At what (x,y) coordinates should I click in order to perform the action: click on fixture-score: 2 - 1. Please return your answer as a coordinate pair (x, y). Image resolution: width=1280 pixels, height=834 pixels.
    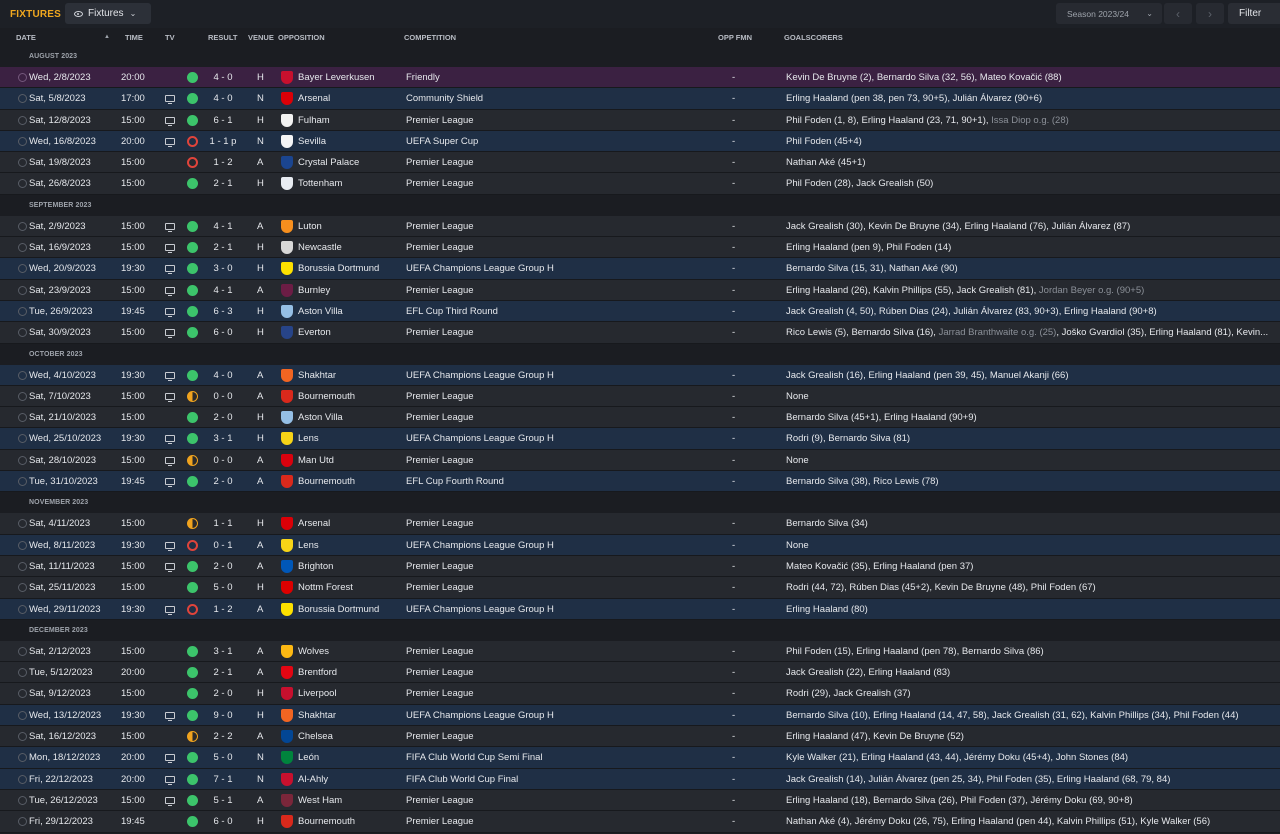
    Looking at the image, I should click on (223, 247).